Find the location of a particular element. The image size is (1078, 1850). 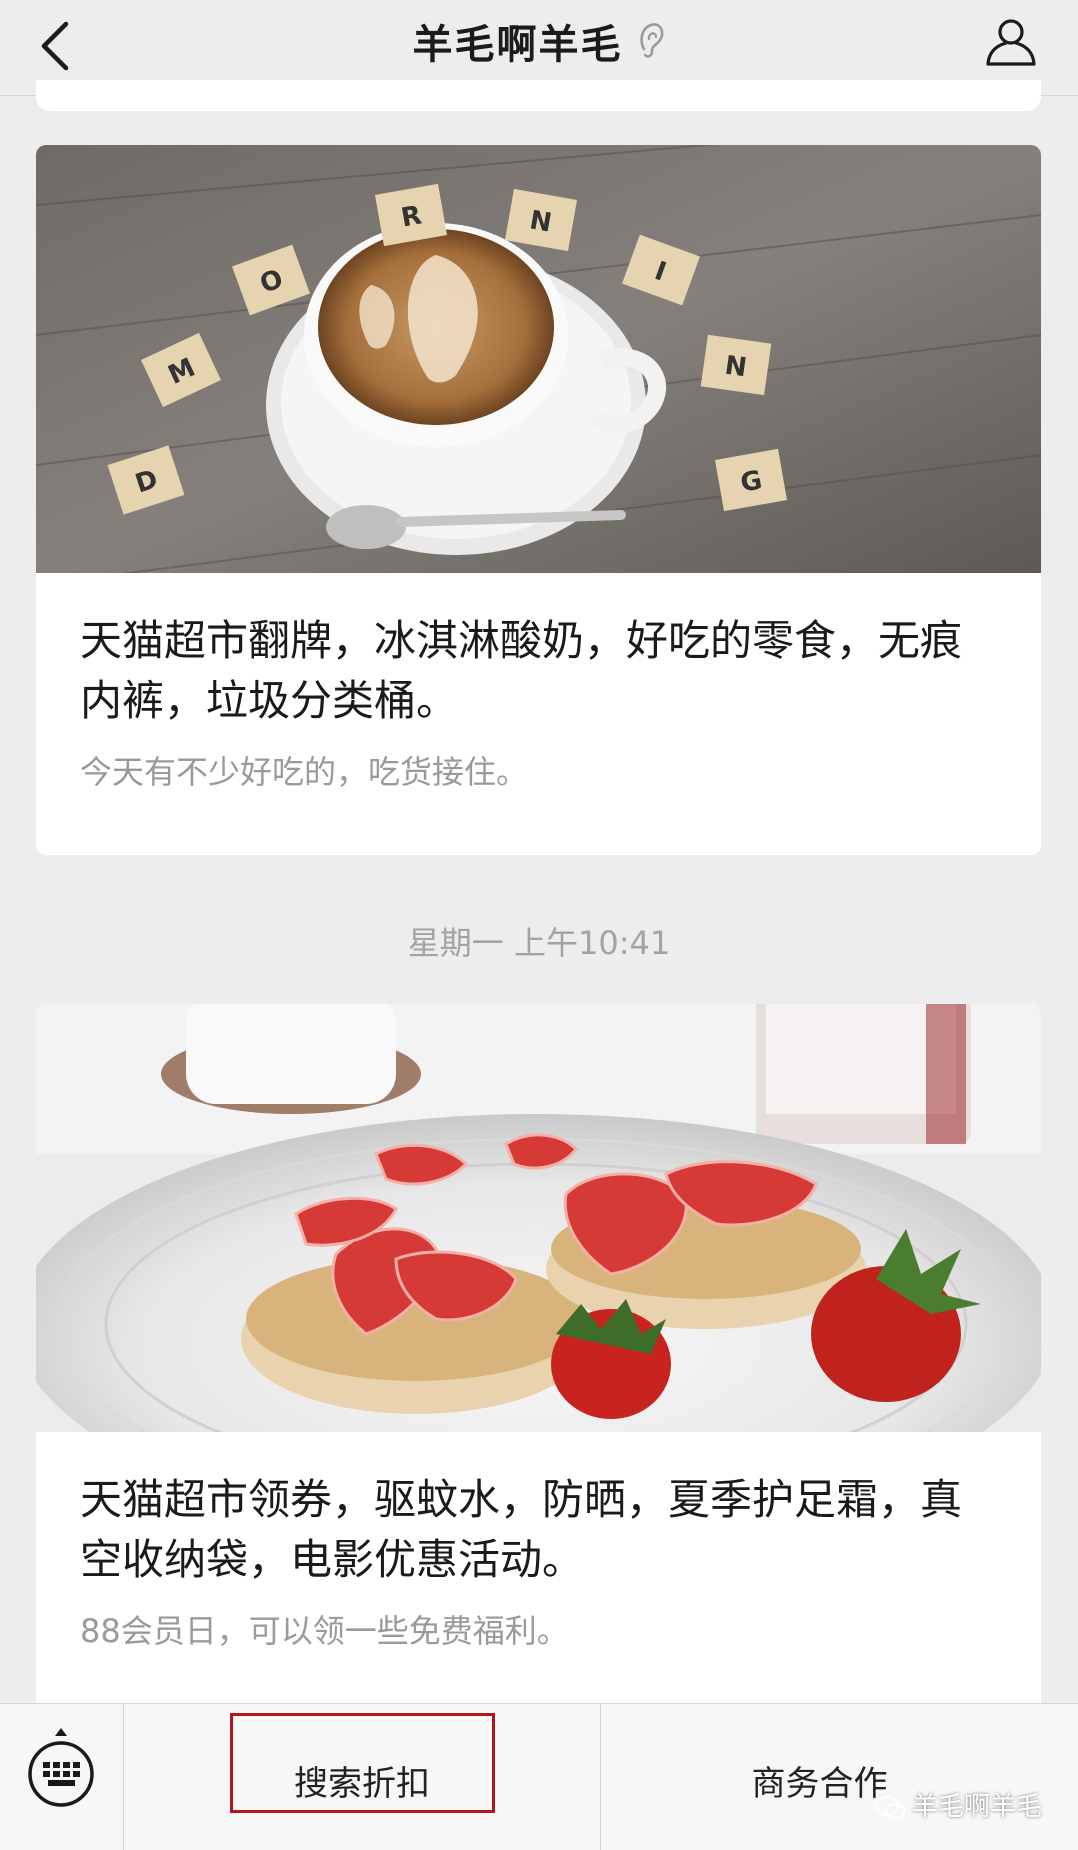

wechat-icon is located at coordinates (889, 1807).